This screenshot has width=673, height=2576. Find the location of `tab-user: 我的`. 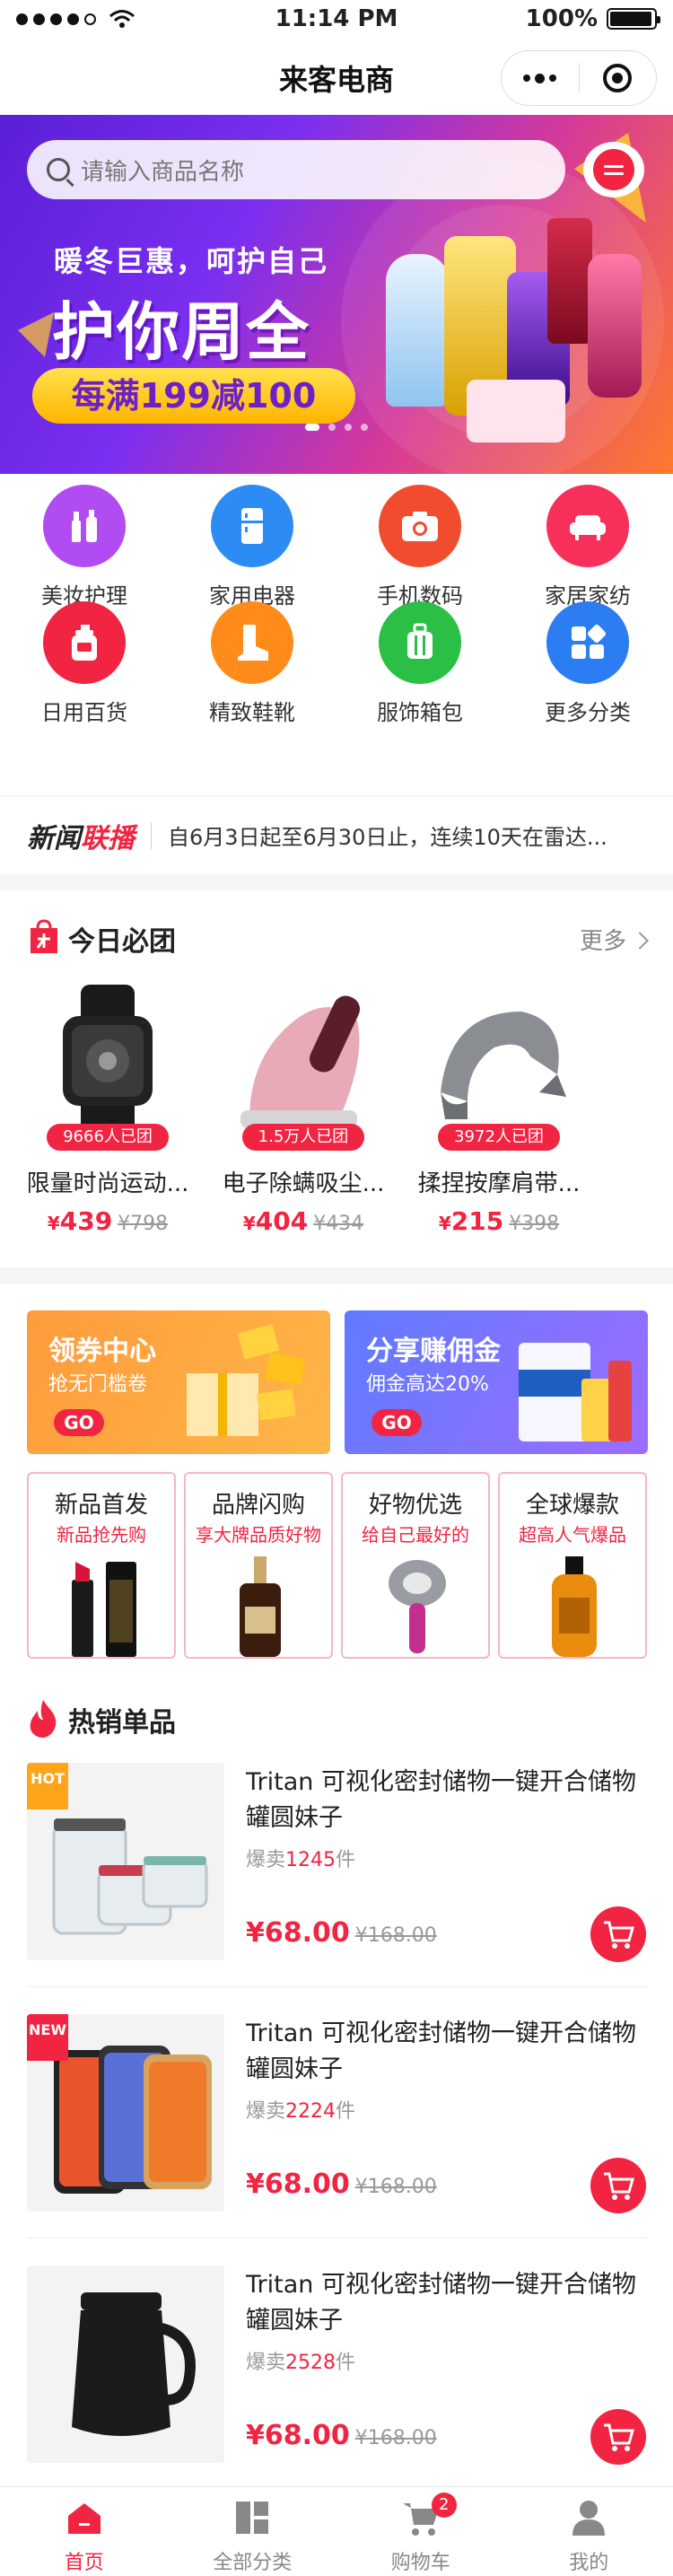

tab-user: 我的 is located at coordinates (589, 2531).